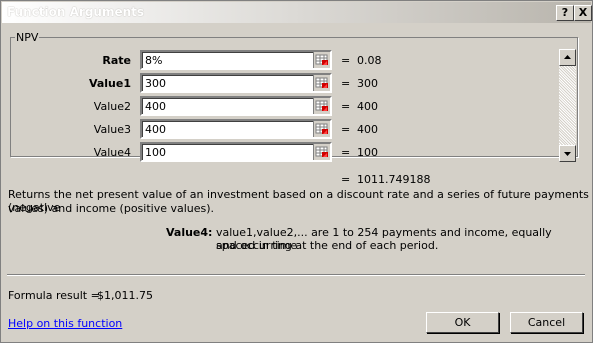 This screenshot has height=343, width=593. What do you see at coordinates (567, 153) in the screenshot?
I see `scroll-down-arrow-icon` at bounding box center [567, 153].